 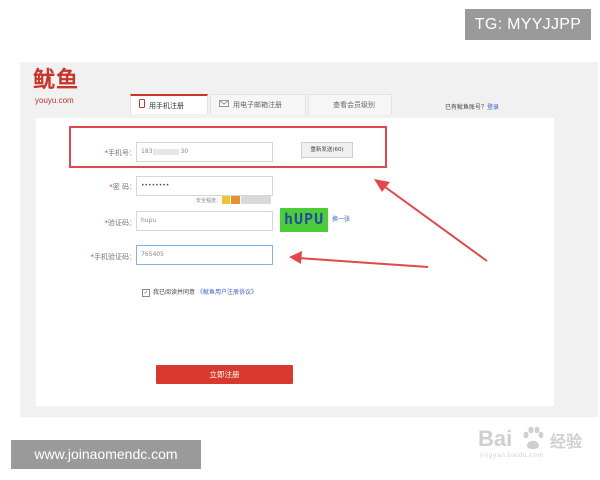 What do you see at coordinates (431, 220) in the screenshot?
I see `arrow-to-phone-row` at bounding box center [431, 220].